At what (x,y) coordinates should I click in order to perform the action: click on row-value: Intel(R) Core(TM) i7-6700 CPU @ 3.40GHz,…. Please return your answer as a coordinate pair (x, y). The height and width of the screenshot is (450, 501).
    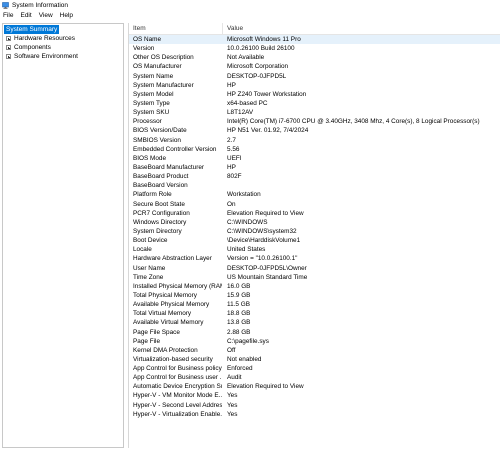
    Looking at the image, I should click on (353, 122).